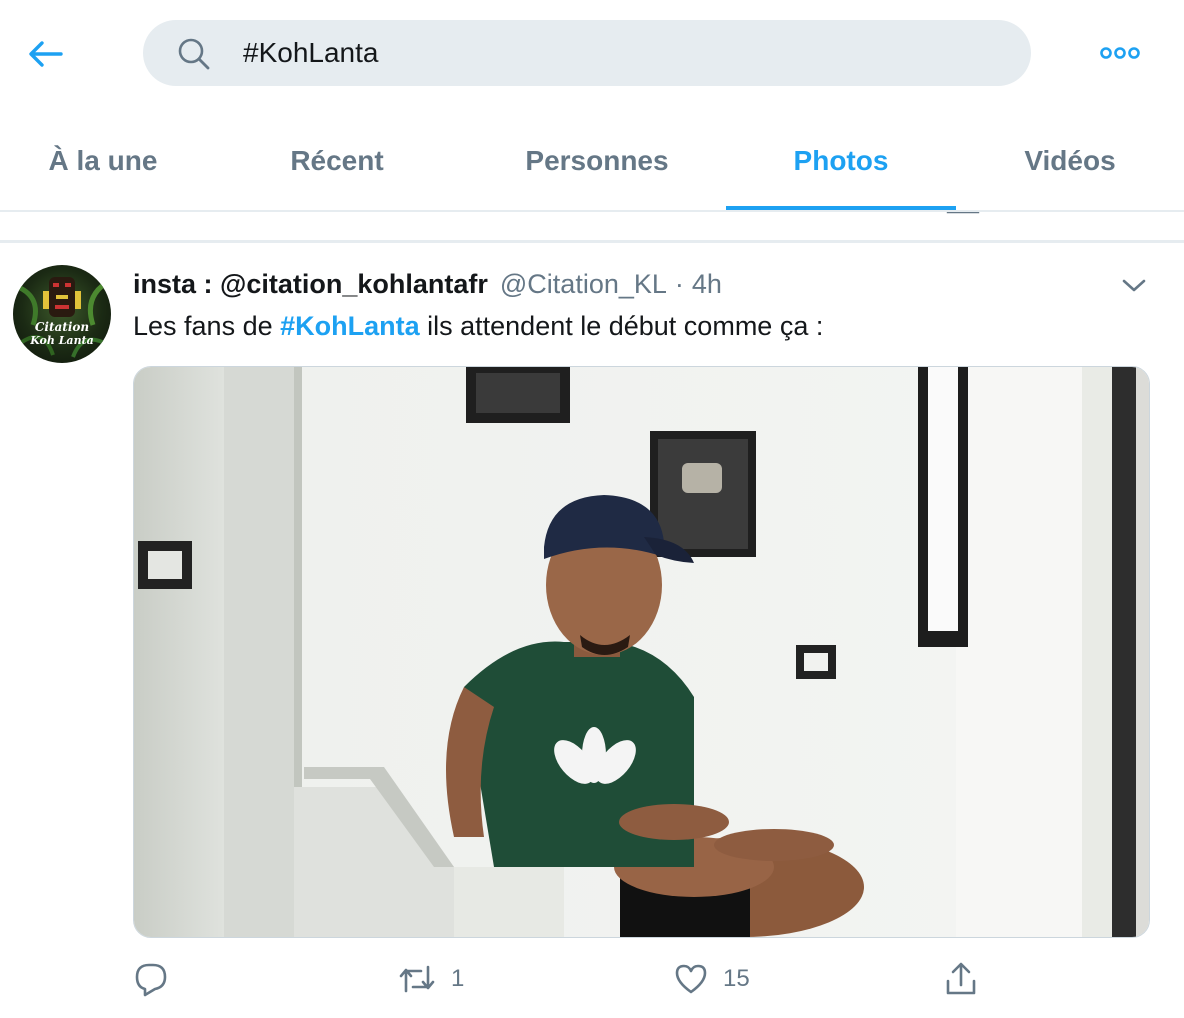 The height and width of the screenshot is (1018, 1184). I want to click on search-icon, so click(194, 54).